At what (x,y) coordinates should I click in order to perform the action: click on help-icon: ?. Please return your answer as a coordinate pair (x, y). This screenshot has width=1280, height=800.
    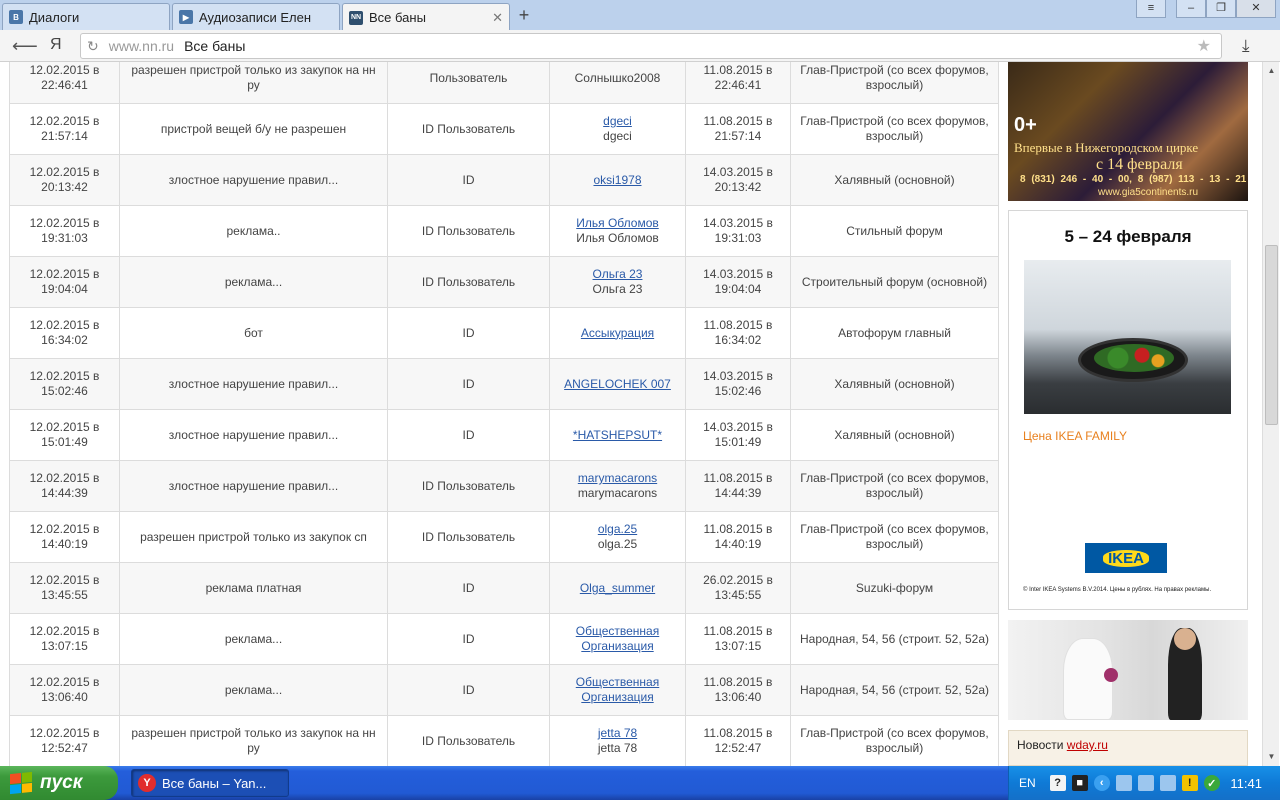
    Looking at the image, I should click on (1057, 783).